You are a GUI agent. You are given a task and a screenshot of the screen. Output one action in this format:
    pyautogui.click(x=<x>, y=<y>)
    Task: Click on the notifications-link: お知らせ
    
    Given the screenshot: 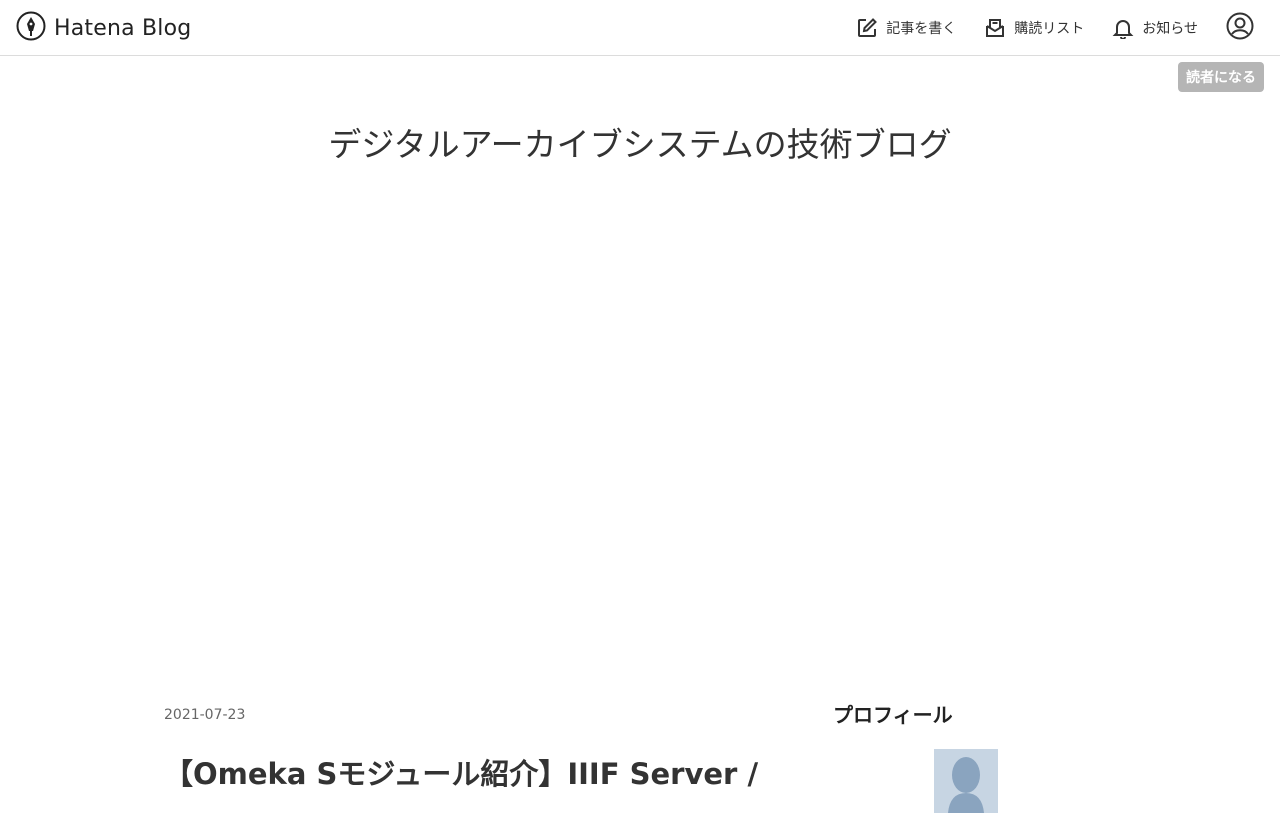 What is the action you would take?
    pyautogui.click(x=1155, y=28)
    